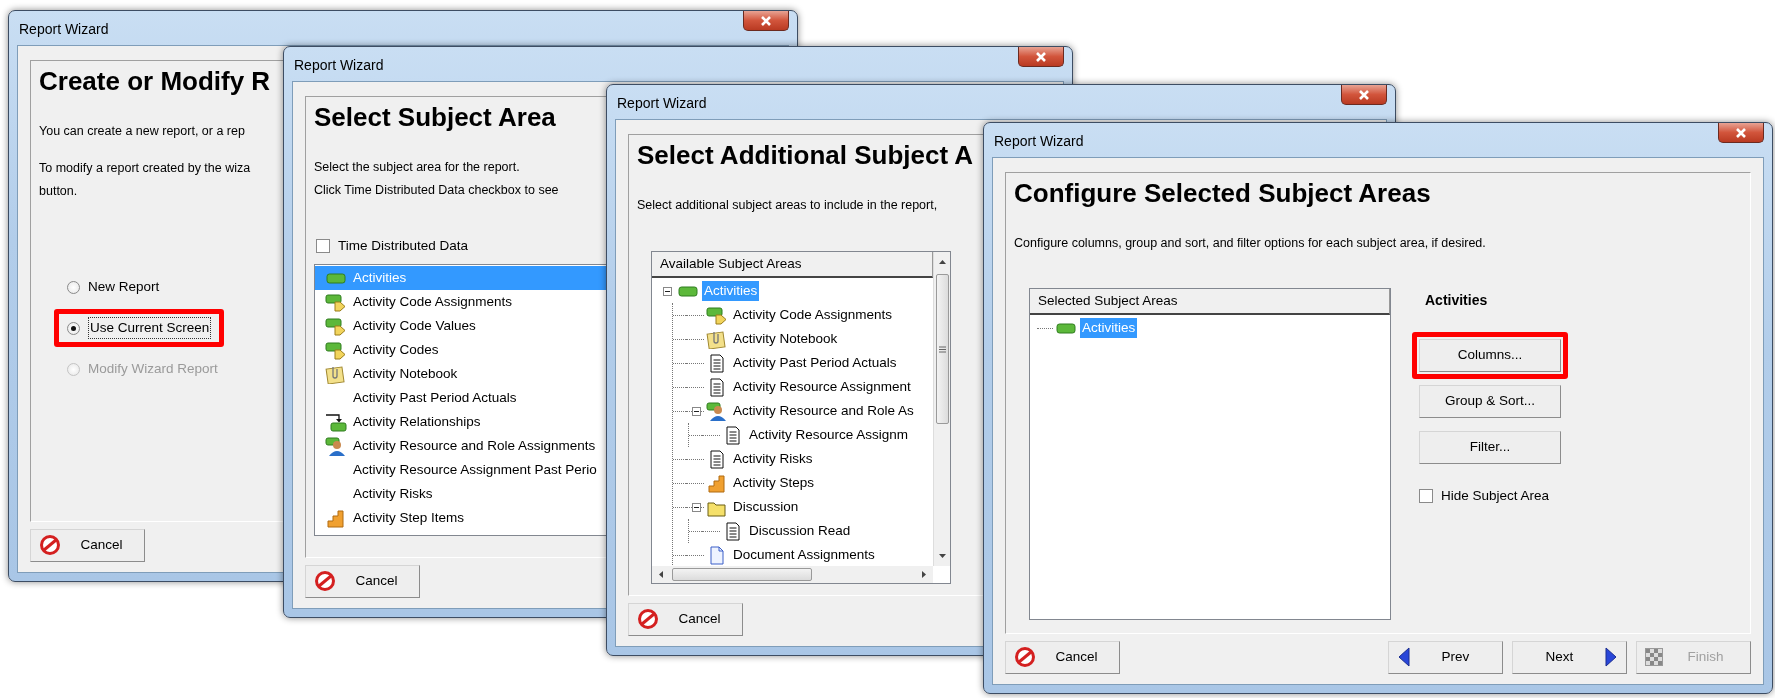 This screenshot has width=1775, height=698. I want to click on description-text: Configure columns, group and sort, and filter options for each subject area, if desired., so click(1250, 243).